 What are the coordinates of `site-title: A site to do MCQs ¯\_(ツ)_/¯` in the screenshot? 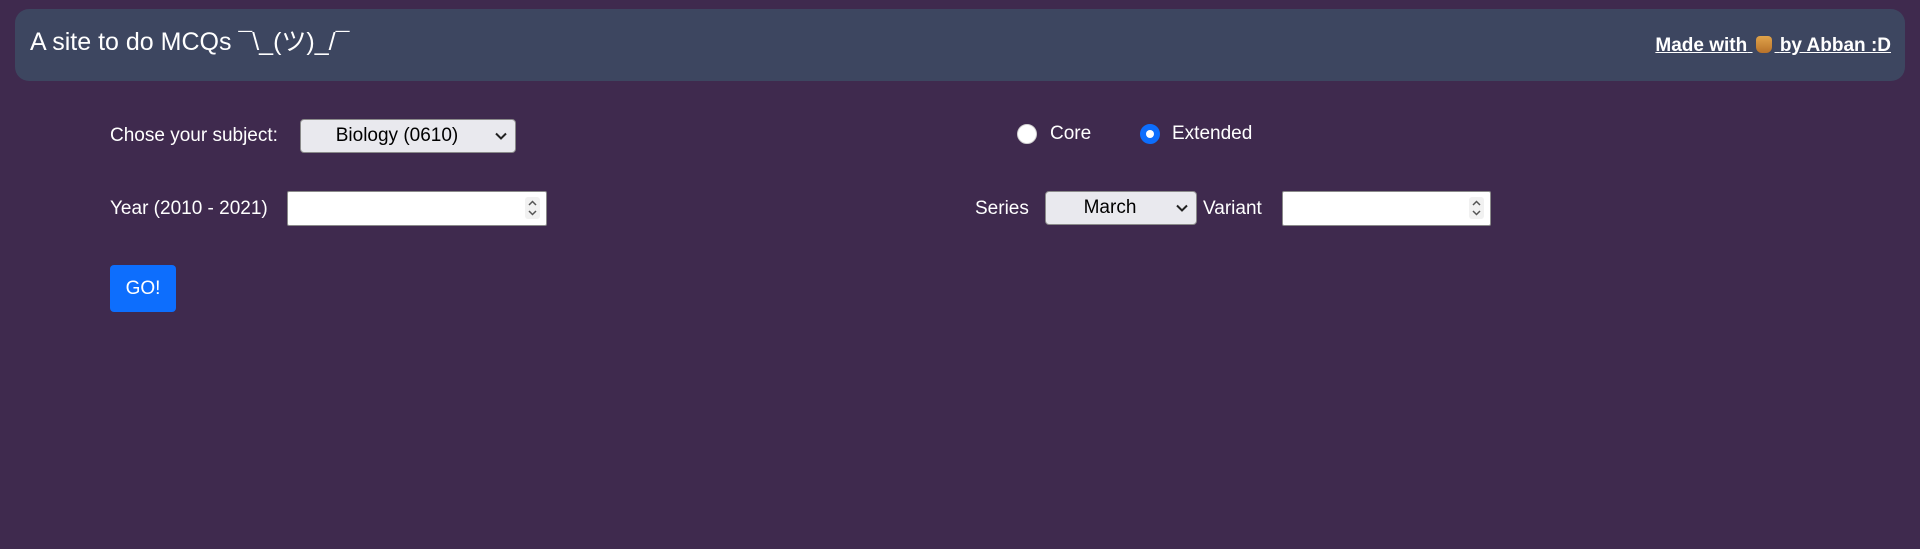 It's located at (190, 42).